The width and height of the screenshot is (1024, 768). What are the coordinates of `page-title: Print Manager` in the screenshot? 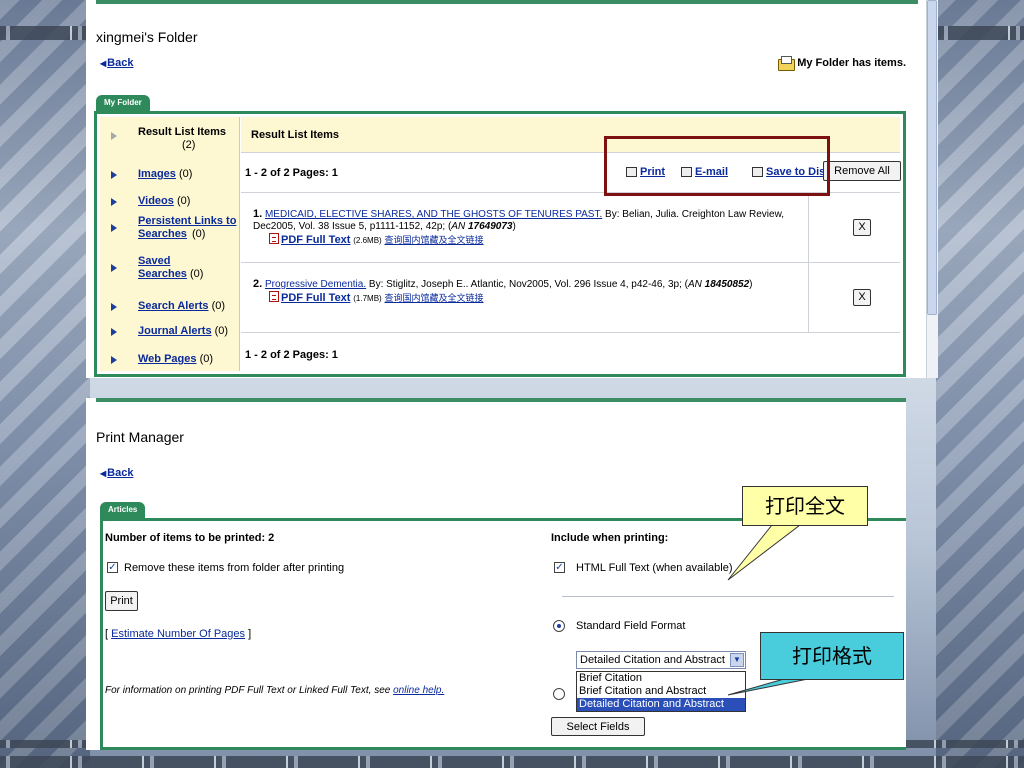 It's located at (140, 437).